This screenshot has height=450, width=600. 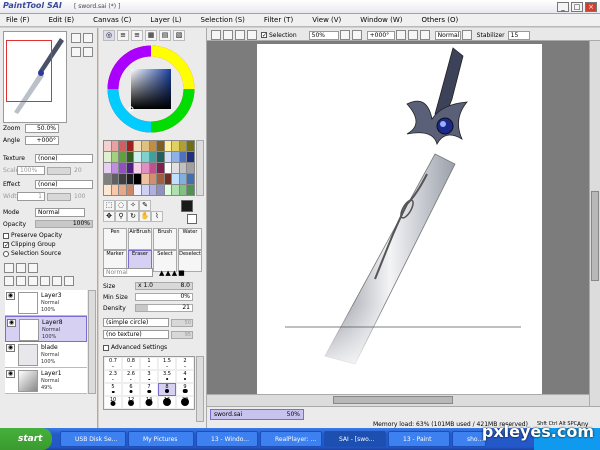 I want to click on rotate-left-icon, so click(x=400, y=35).